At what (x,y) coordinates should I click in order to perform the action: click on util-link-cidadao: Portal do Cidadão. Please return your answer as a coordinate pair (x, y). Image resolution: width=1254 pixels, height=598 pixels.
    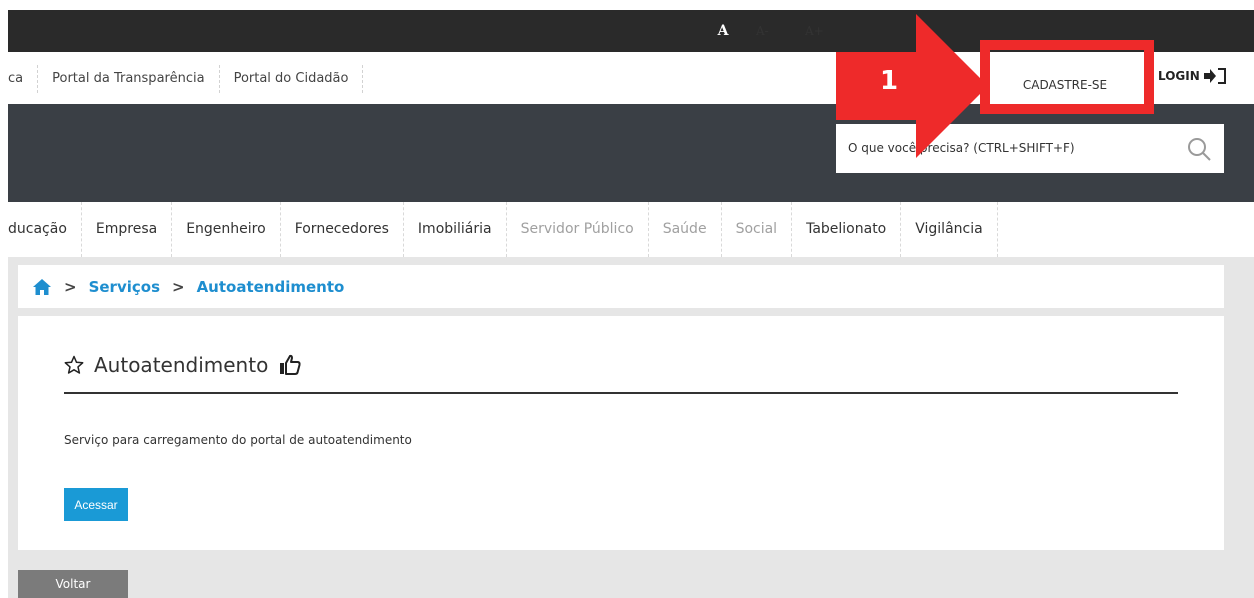
    Looking at the image, I should click on (292, 79).